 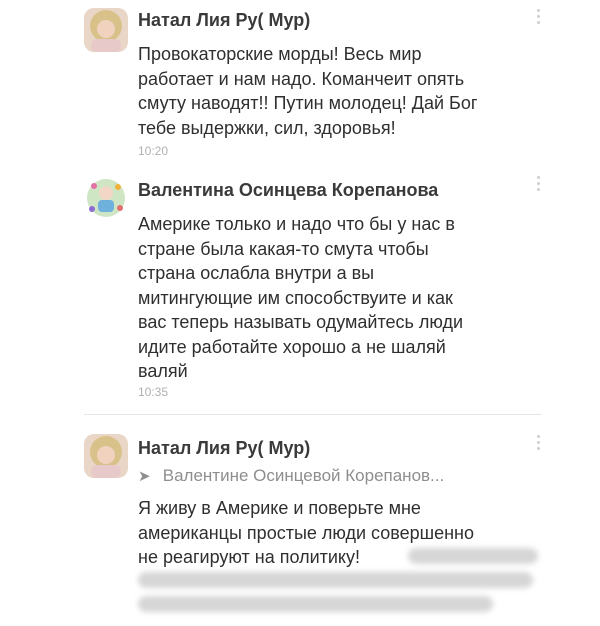 I want to click on comment-line: идите работайте хорошо а не шаляй, so click(x=292, y=346).